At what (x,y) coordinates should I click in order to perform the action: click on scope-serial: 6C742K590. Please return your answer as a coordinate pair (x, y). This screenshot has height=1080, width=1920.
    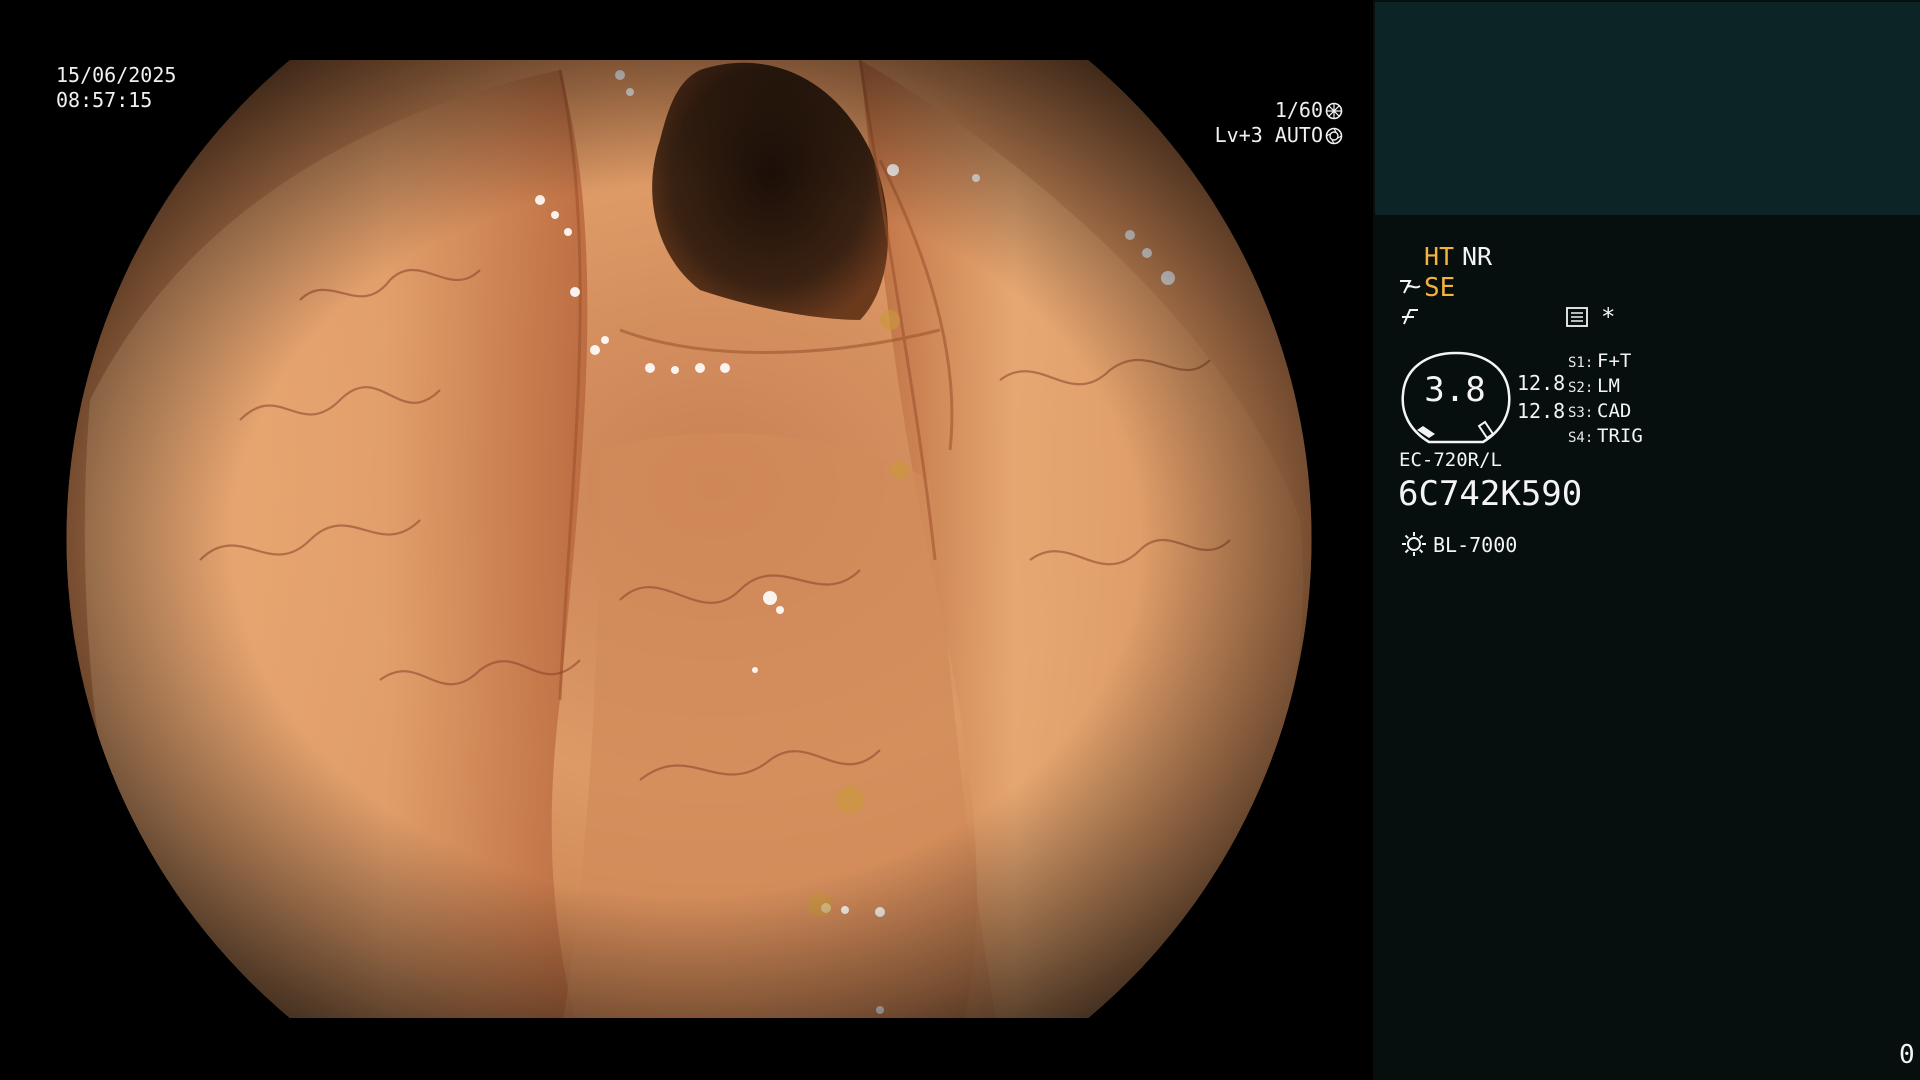
    Looking at the image, I should click on (1490, 494).